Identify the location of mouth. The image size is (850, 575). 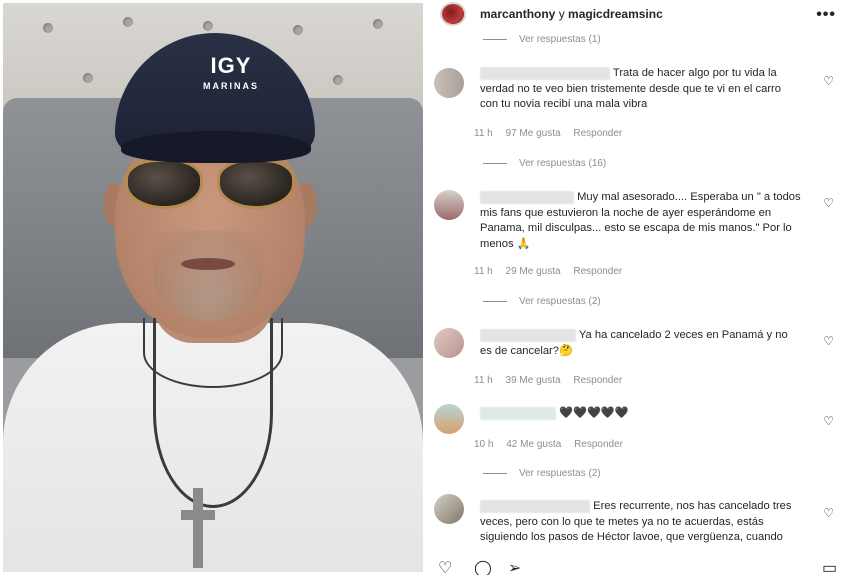
(208, 264).